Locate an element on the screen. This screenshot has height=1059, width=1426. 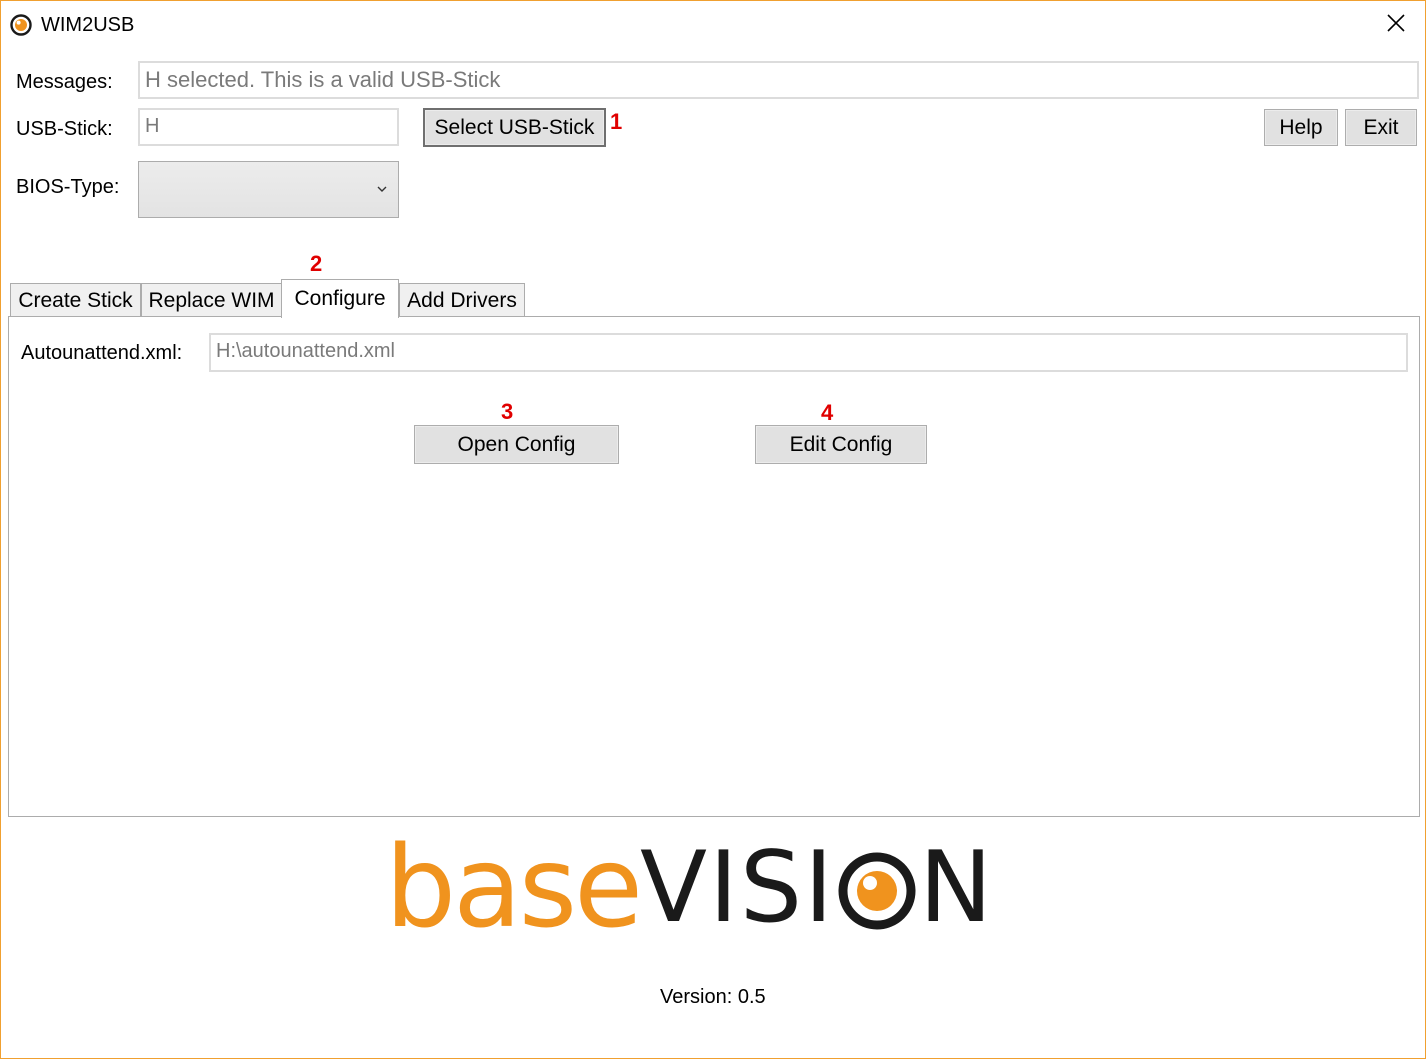
open-config-button: Open Config is located at coordinates (516, 444).